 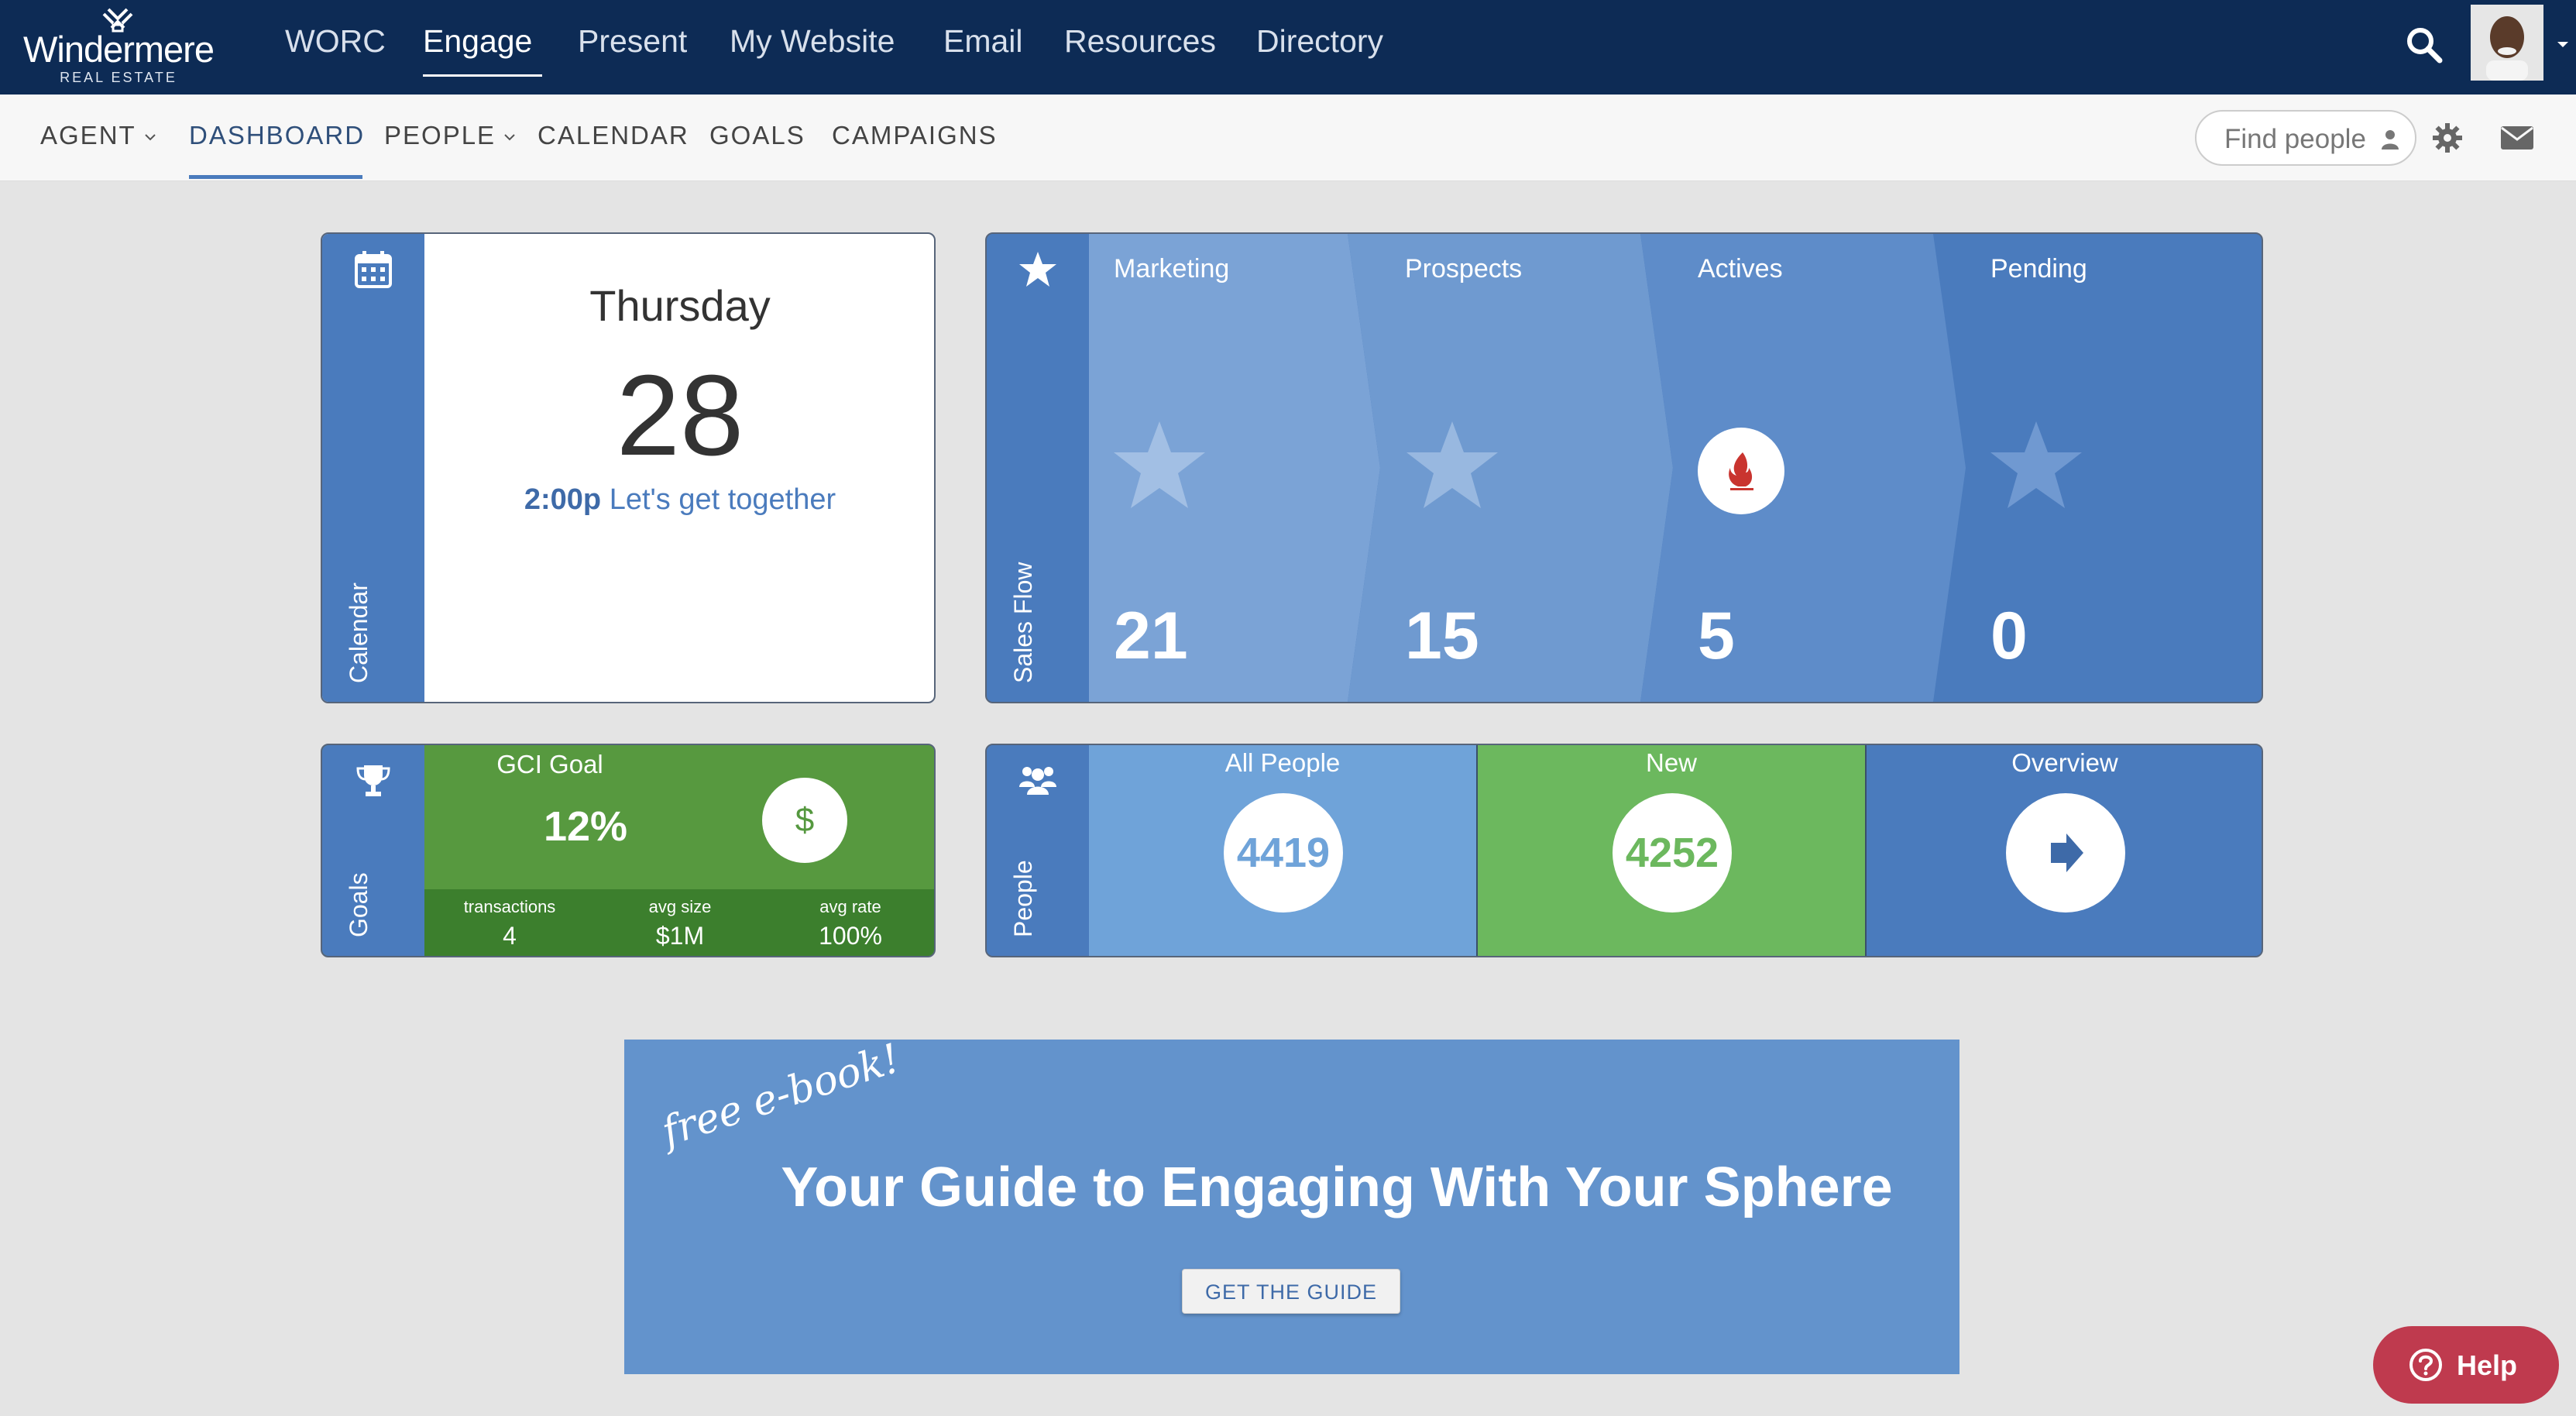 I want to click on avatar-caret-icon, so click(x=2563, y=45).